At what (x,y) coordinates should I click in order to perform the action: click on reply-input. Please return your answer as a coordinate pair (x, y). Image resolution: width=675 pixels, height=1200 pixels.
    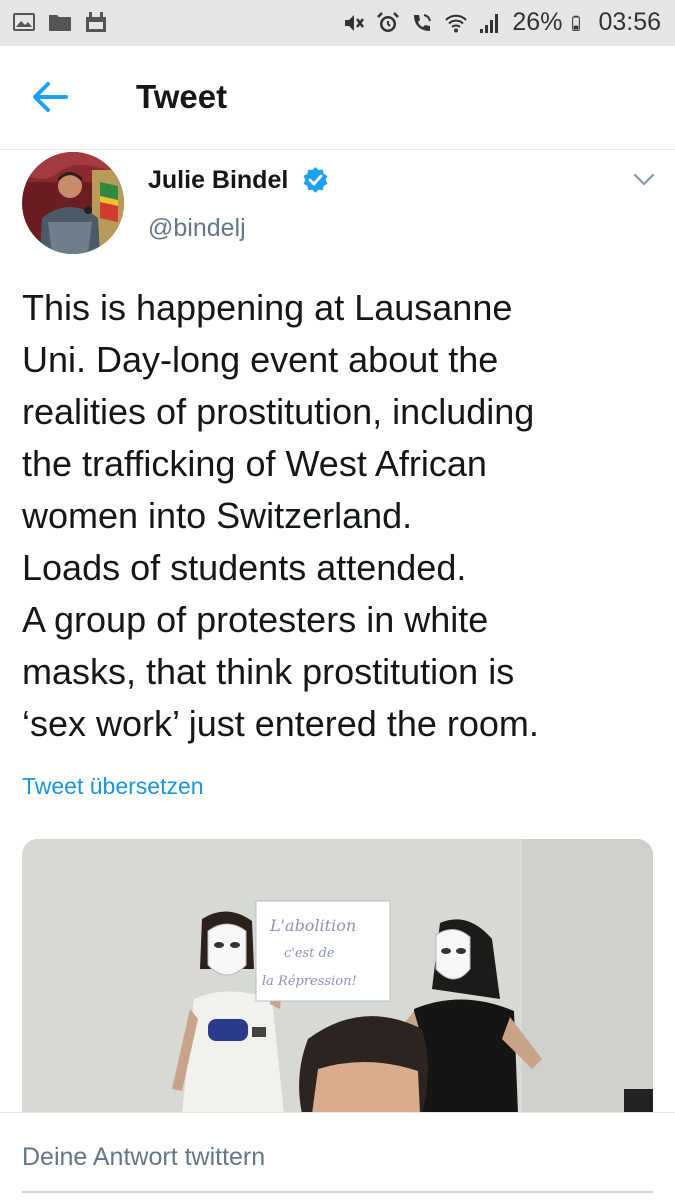
    Looking at the image, I should click on (337, 1163).